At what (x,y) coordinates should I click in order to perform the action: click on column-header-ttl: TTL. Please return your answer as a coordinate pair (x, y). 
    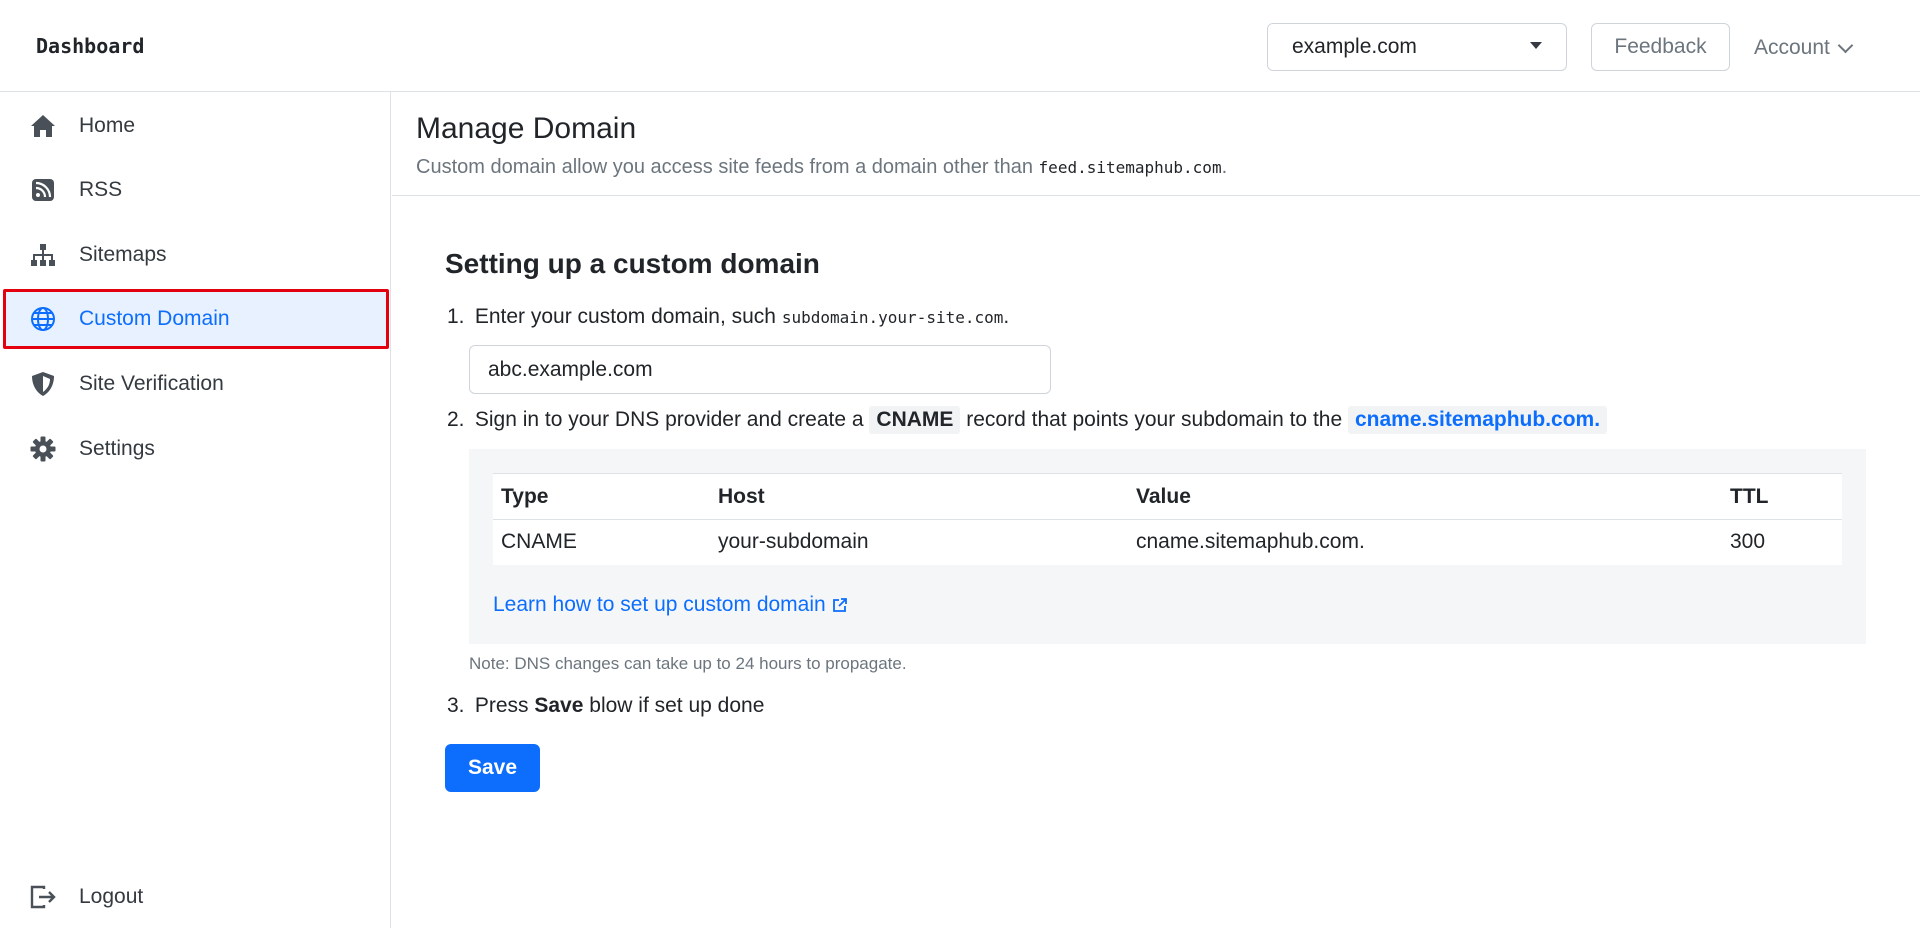
    Looking at the image, I should click on (1782, 496).